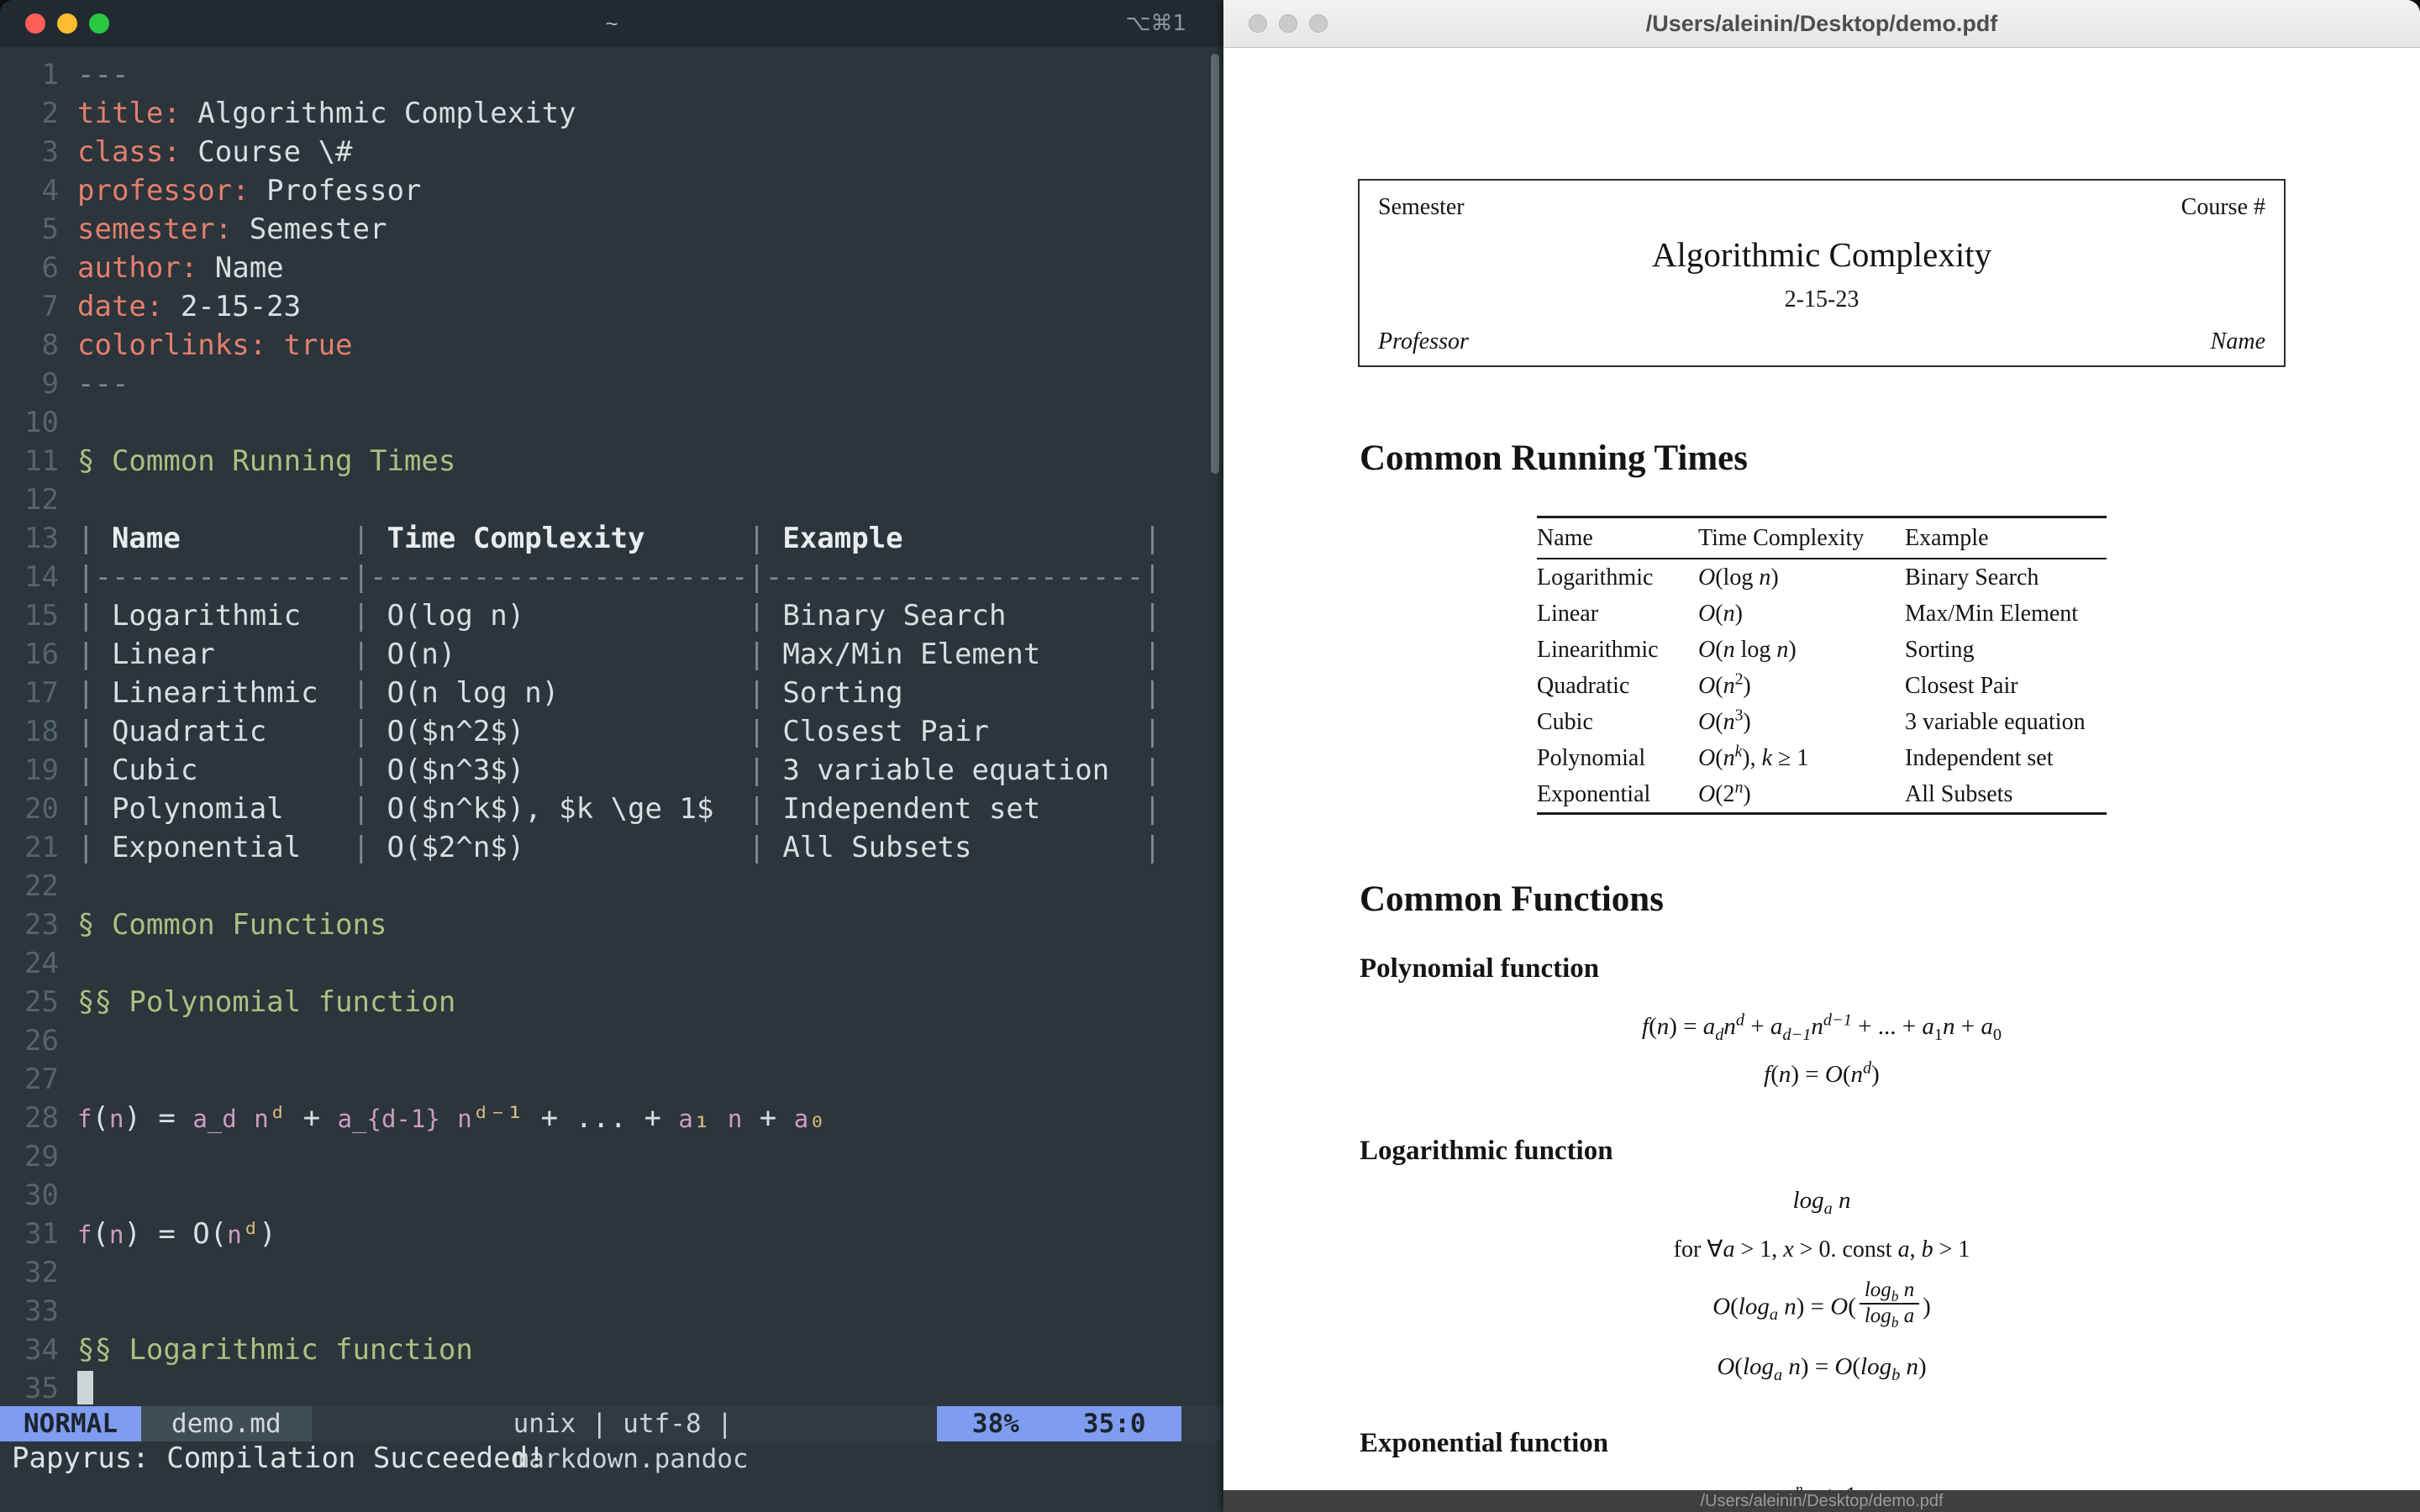 This screenshot has width=2420, height=1512. Describe the element at coordinates (41, 1079) in the screenshot. I see `line-number: 27` at that location.